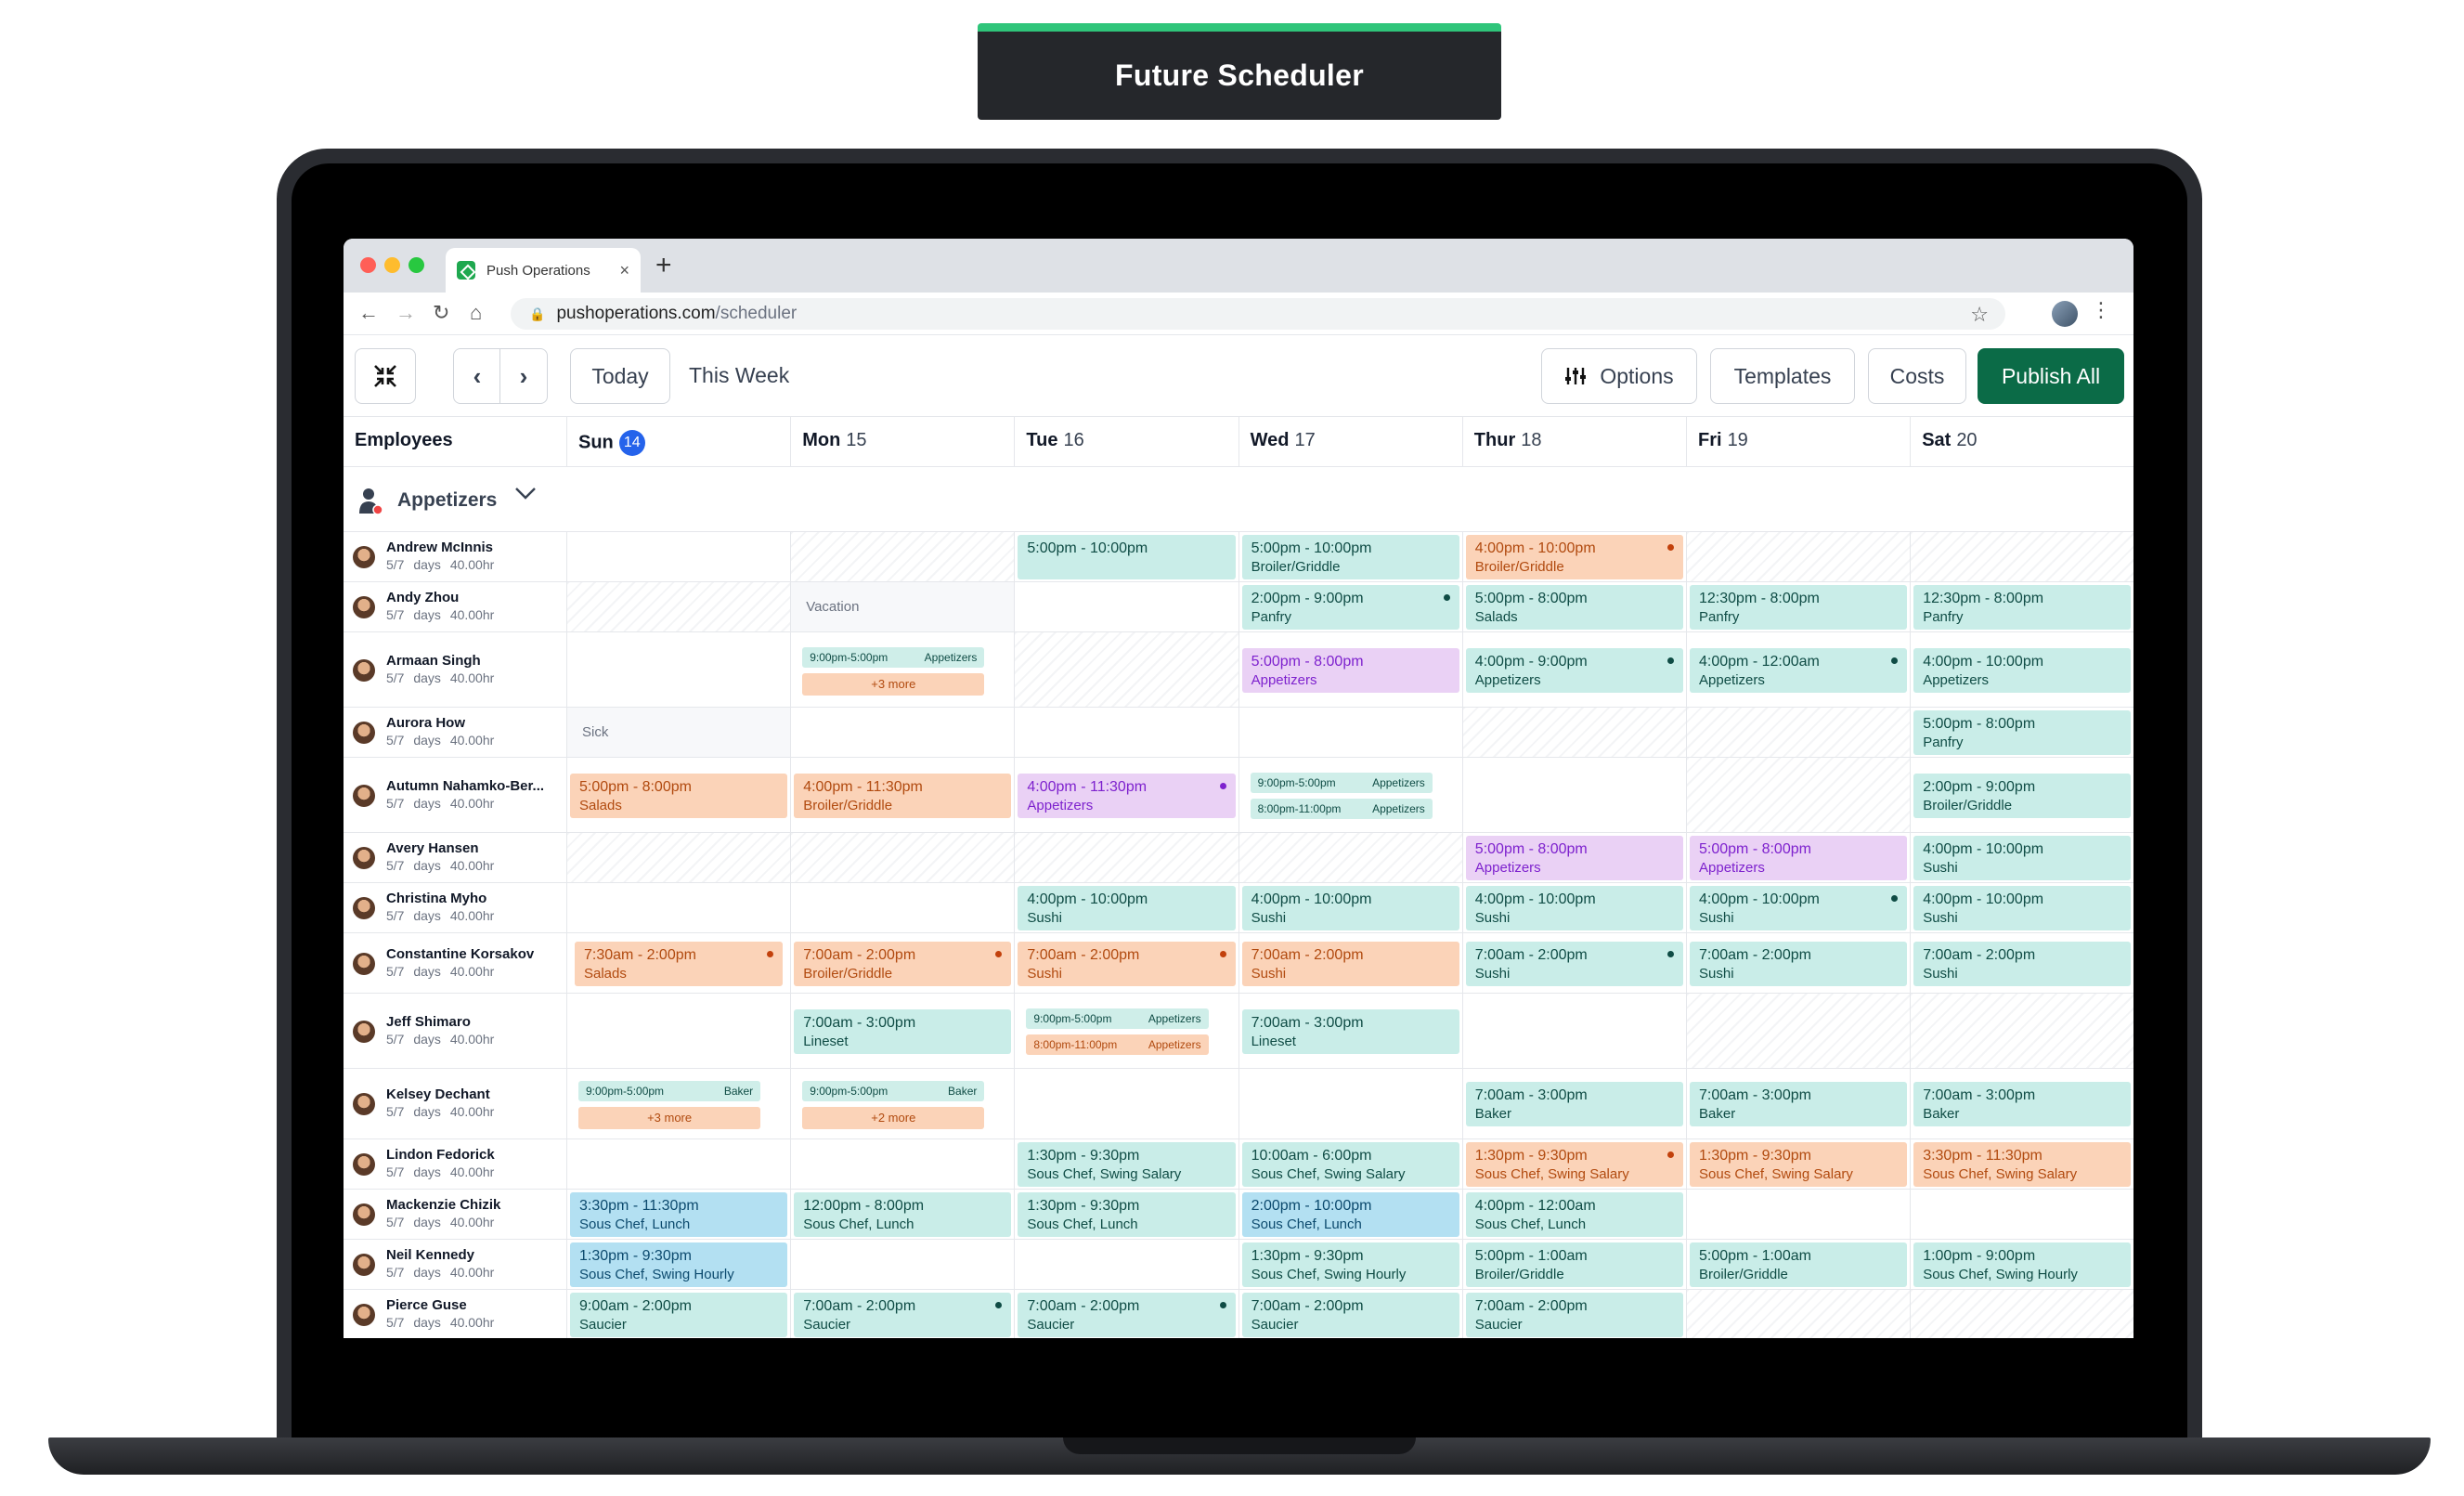  I want to click on schedule-cell: 4:00pm - 12:00am Sous Chef, Lunch, so click(1573, 1214).